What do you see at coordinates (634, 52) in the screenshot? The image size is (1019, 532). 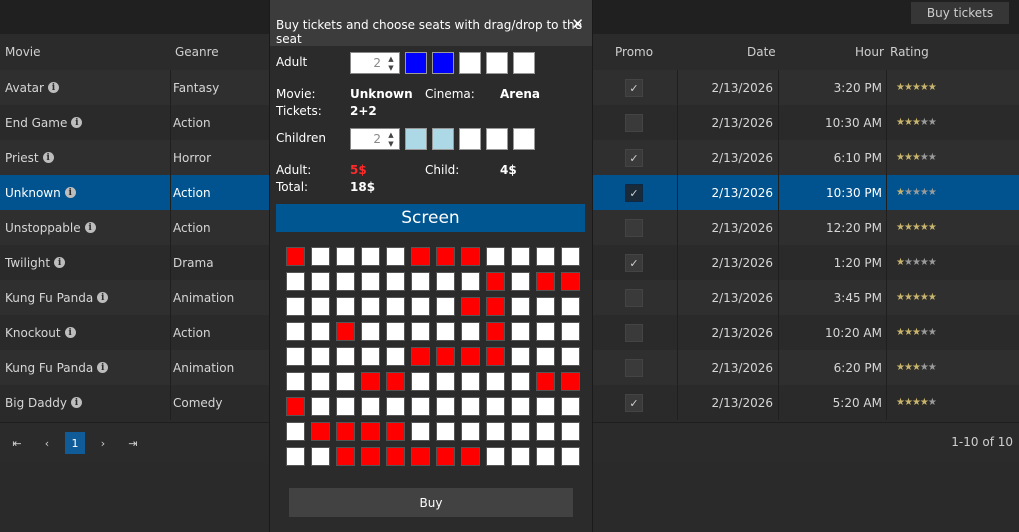 I see `column-header-promo: Promo` at bounding box center [634, 52].